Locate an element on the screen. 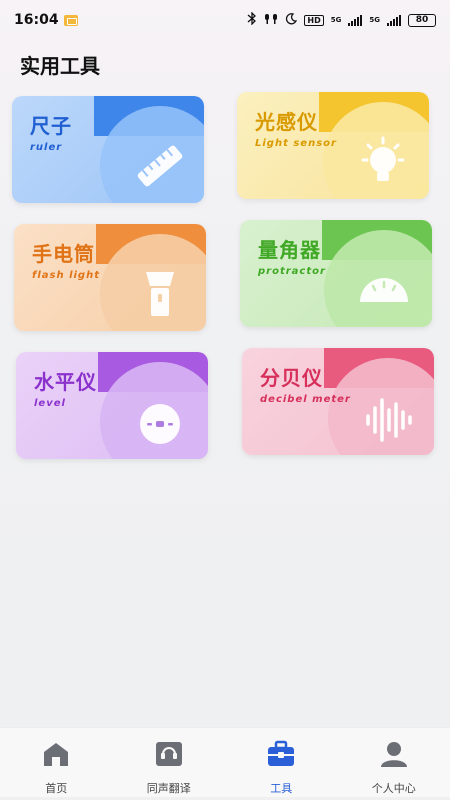 This screenshot has width=450, height=800. tool-title: 光感仪 is located at coordinates (286, 122).